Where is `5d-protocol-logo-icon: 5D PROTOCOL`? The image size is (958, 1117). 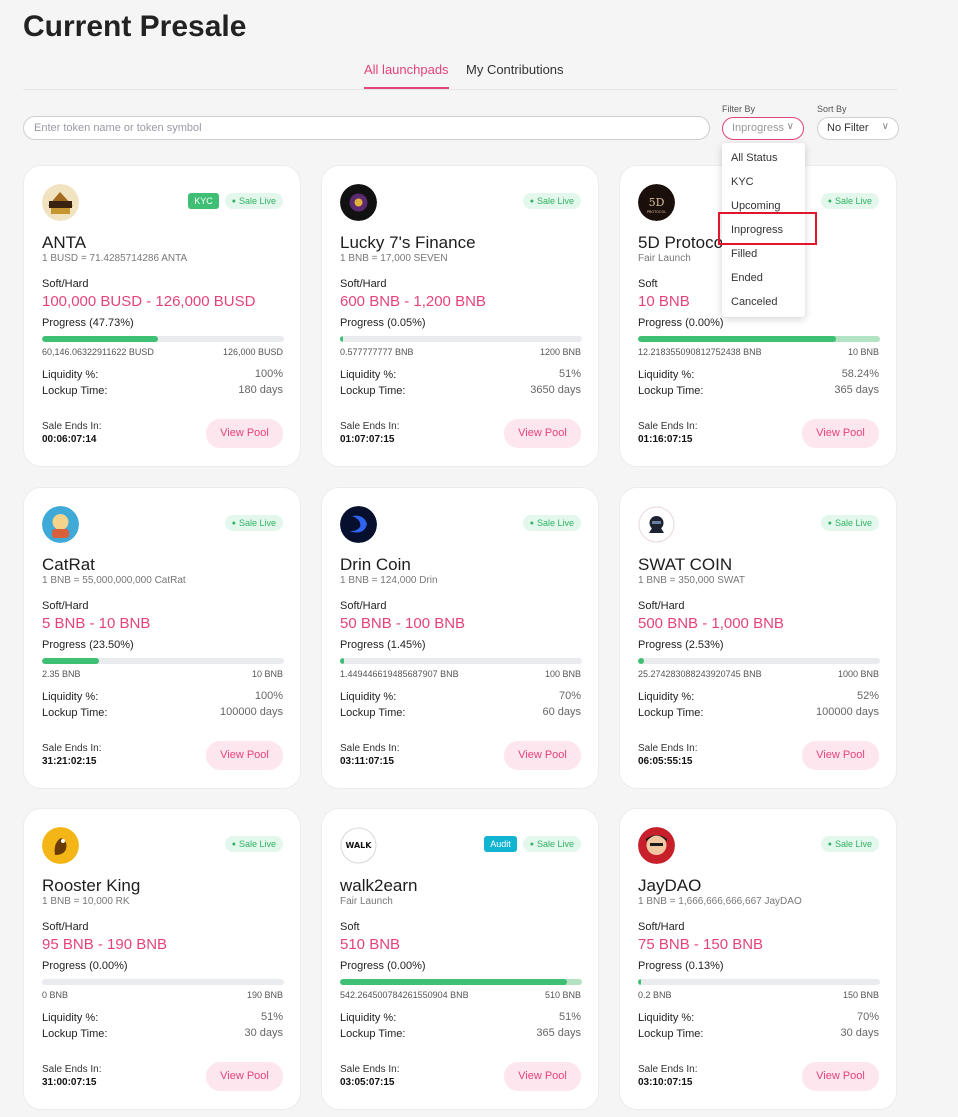 5d-protocol-logo-icon: 5D PROTOCOL is located at coordinates (656, 202).